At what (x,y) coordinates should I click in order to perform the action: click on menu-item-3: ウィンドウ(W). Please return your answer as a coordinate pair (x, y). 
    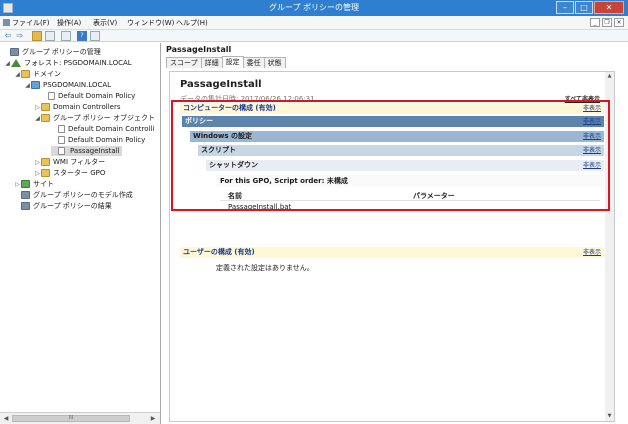
    Looking at the image, I should click on (150, 23).